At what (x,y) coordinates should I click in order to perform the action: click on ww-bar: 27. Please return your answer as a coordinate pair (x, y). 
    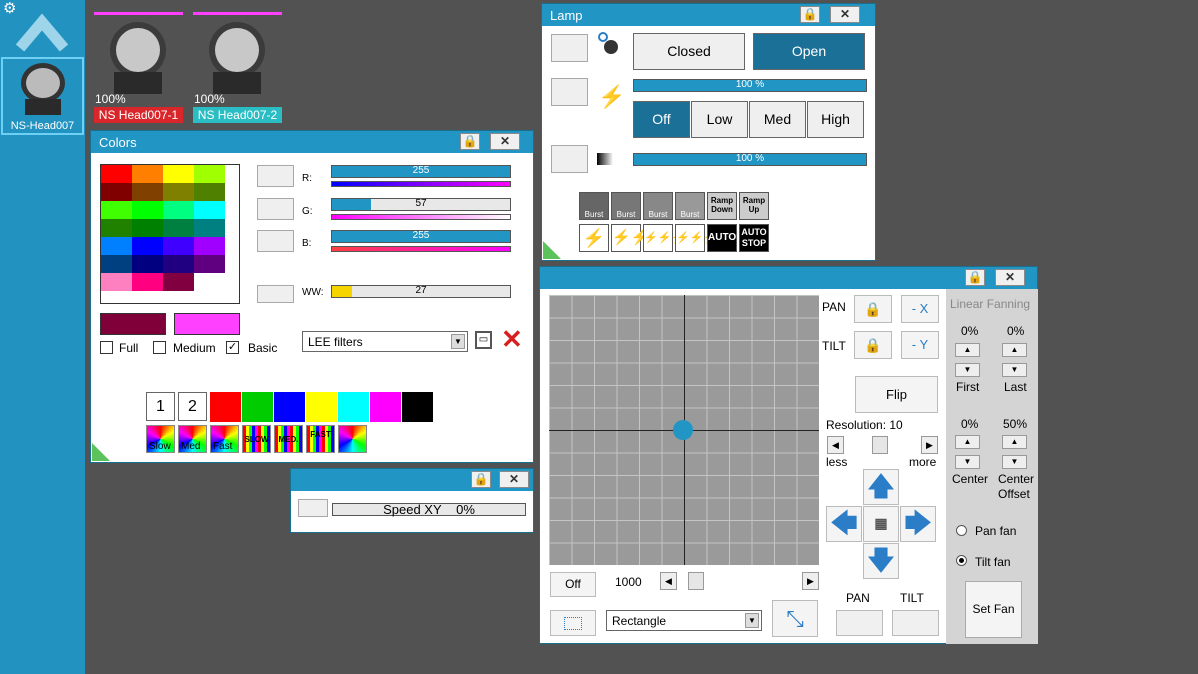
    Looking at the image, I should click on (421, 291).